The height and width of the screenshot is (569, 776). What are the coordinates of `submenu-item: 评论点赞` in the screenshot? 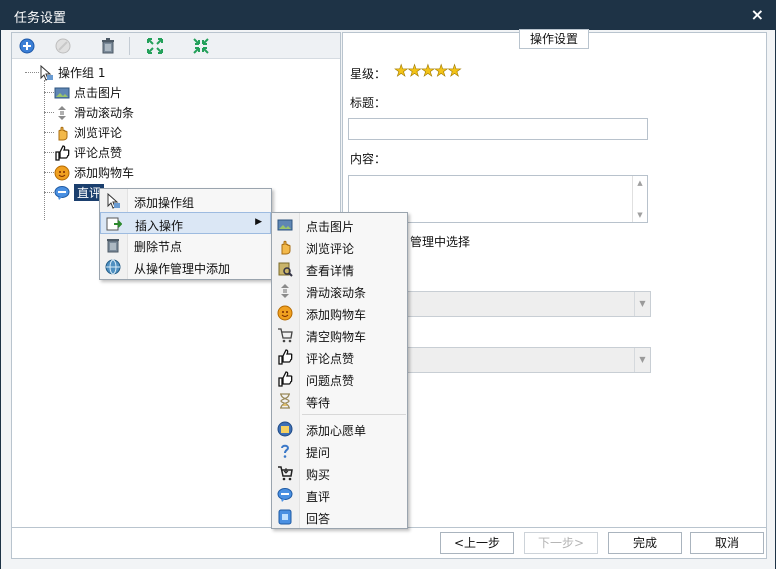 It's located at (339, 357).